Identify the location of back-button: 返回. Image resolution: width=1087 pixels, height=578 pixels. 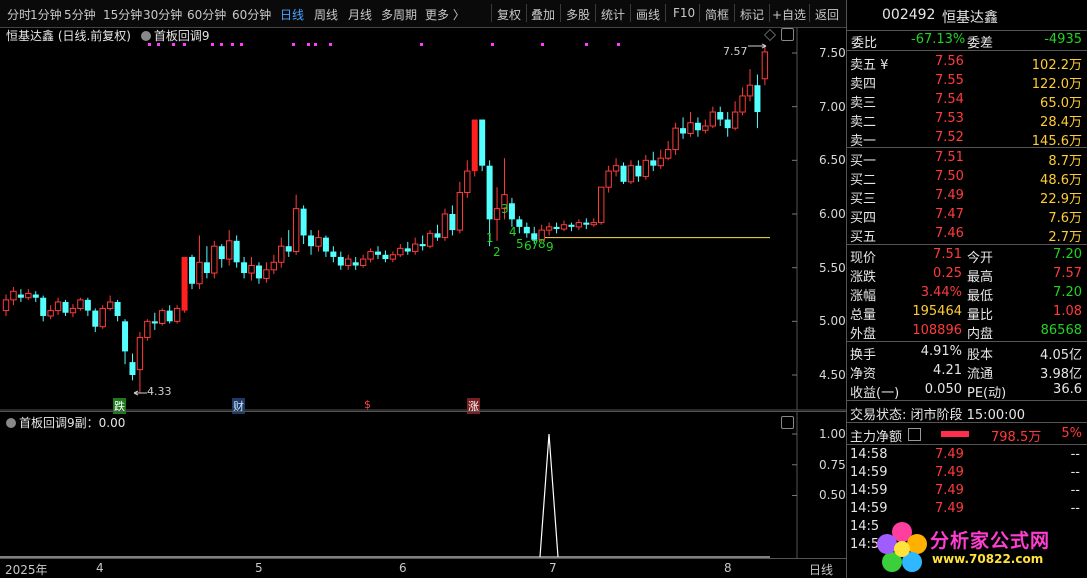
(827, 14).